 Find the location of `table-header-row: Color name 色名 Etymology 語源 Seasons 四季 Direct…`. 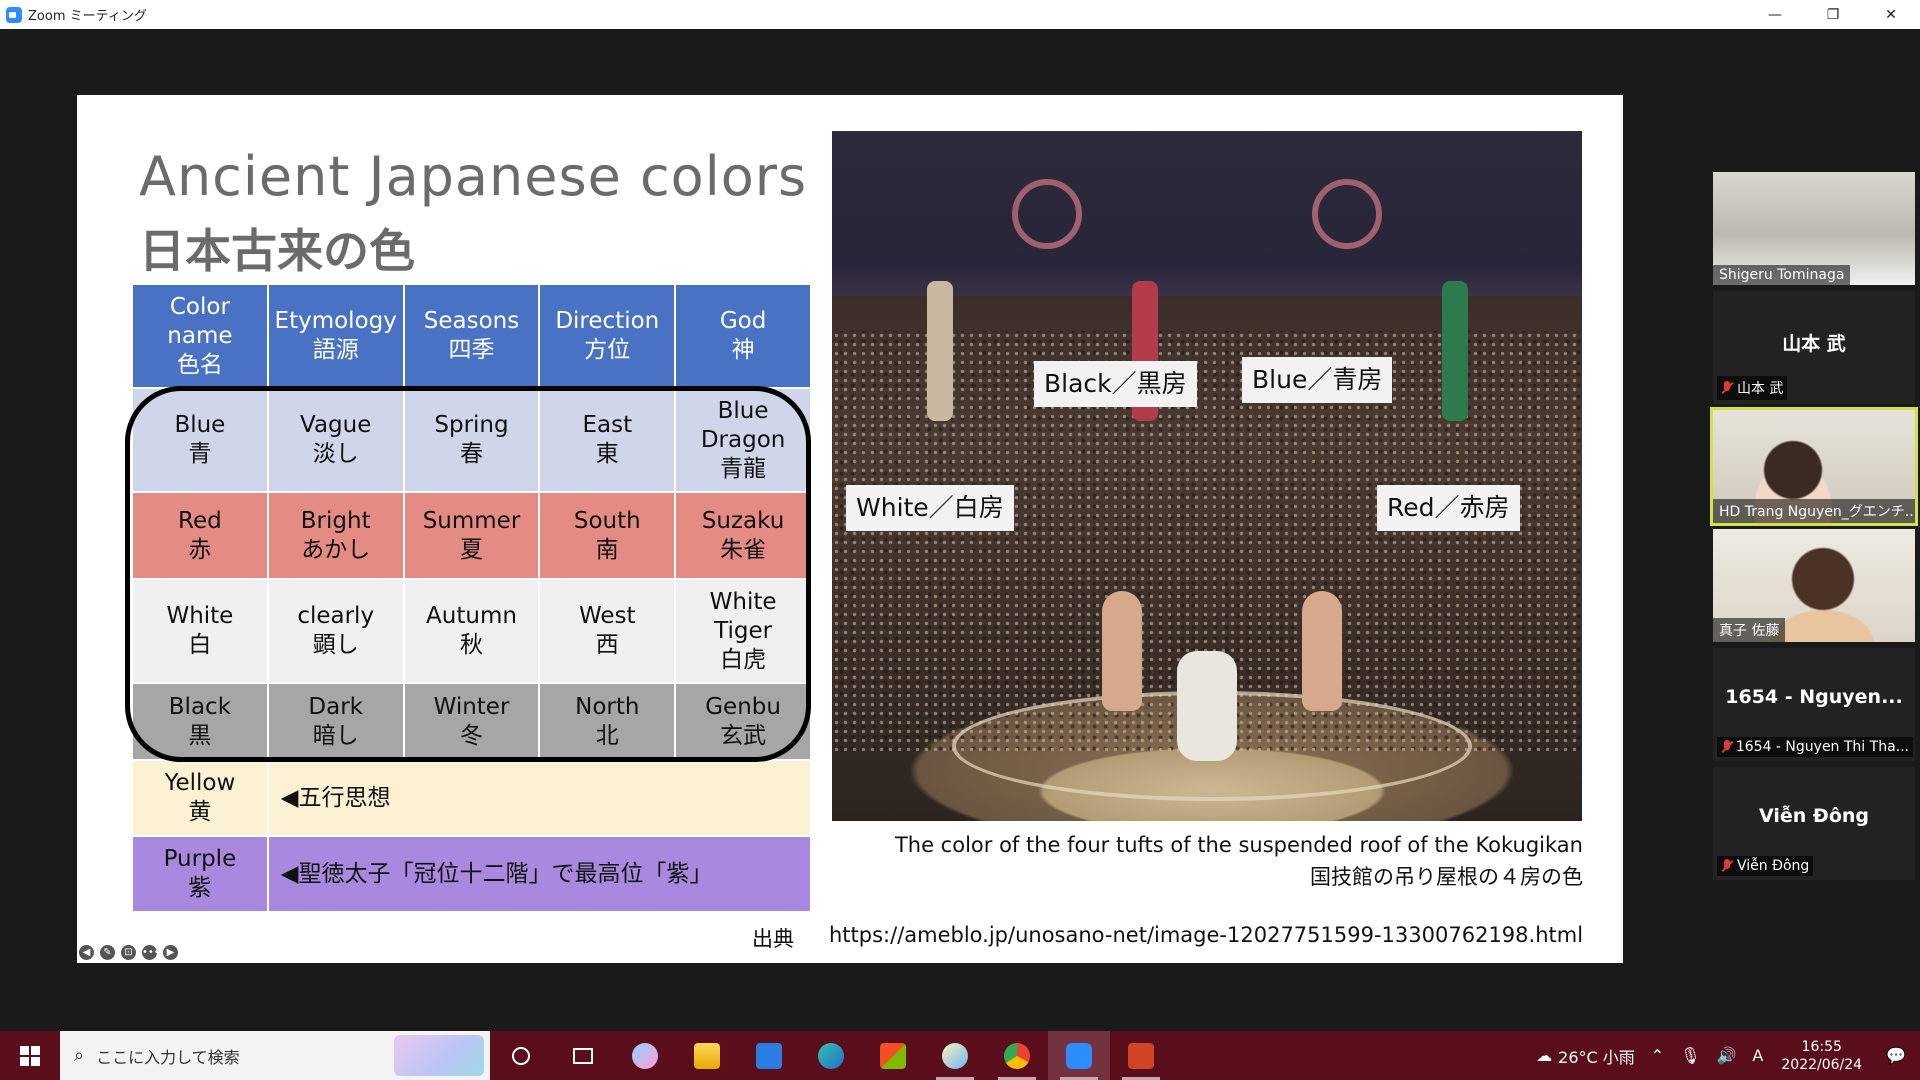

table-header-row: Color name 色名 Etymology 語源 Seasons 四季 Direct… is located at coordinates (471, 336).